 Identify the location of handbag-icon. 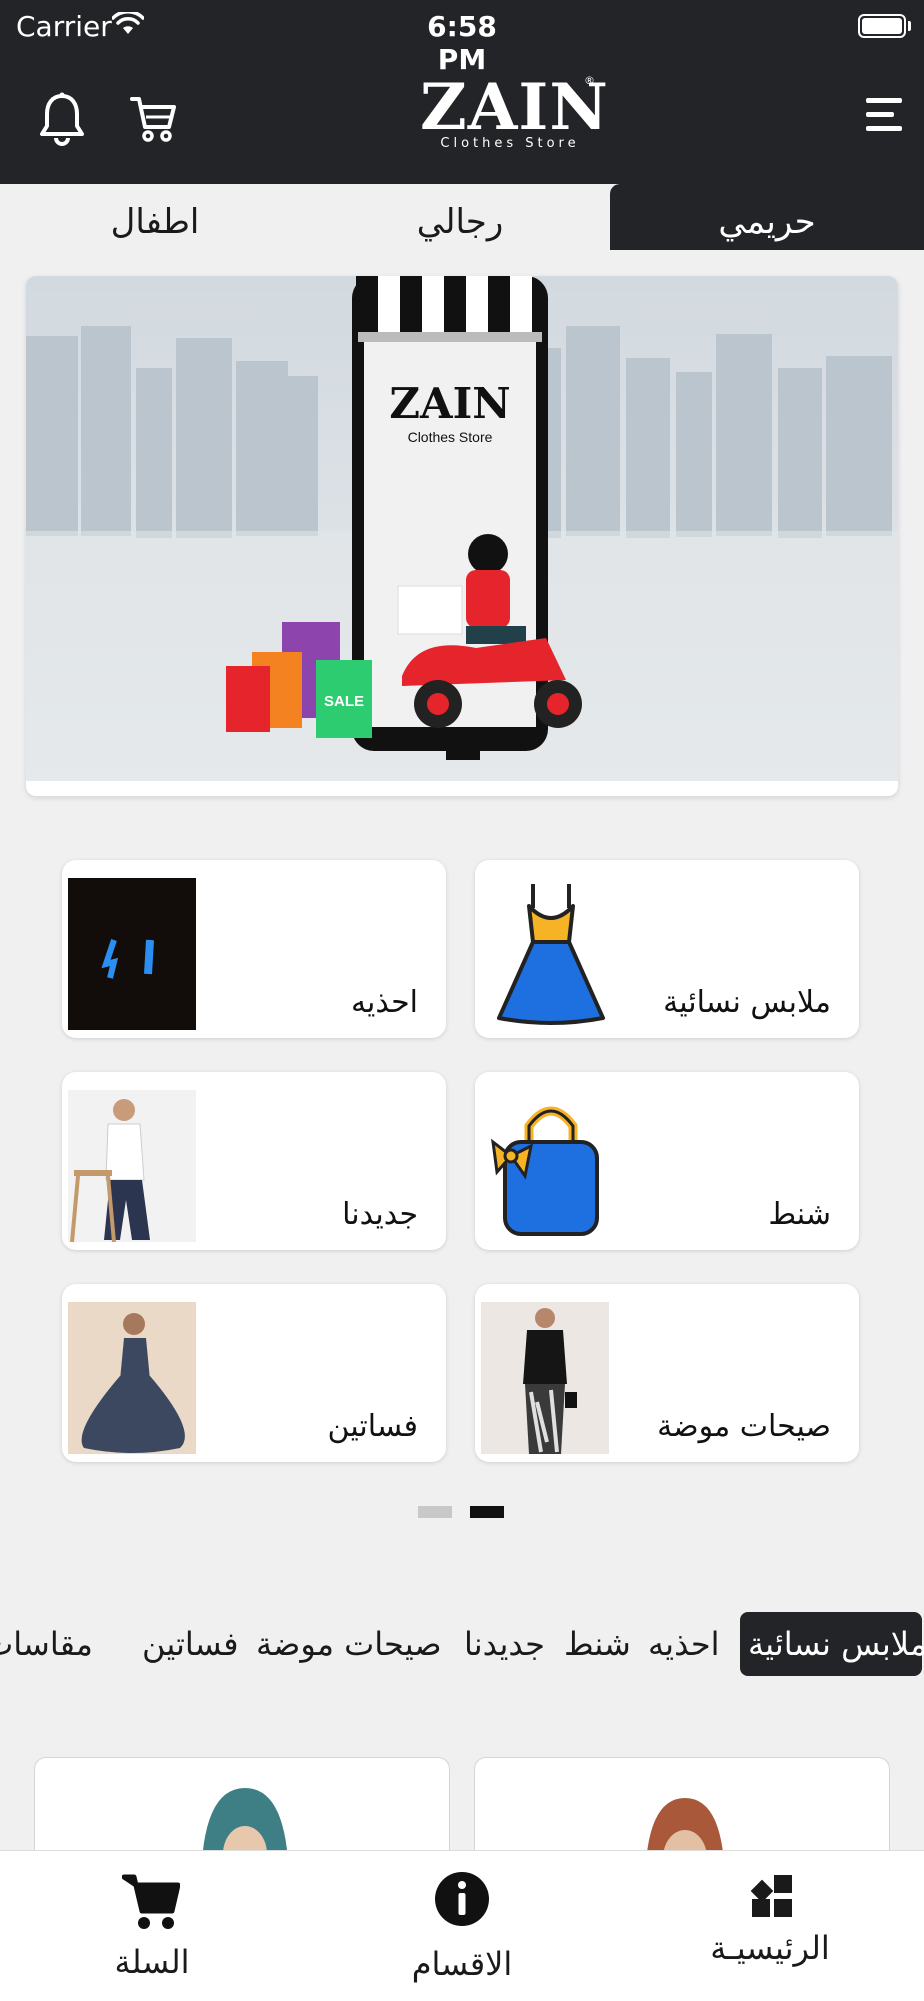
(545, 1171).